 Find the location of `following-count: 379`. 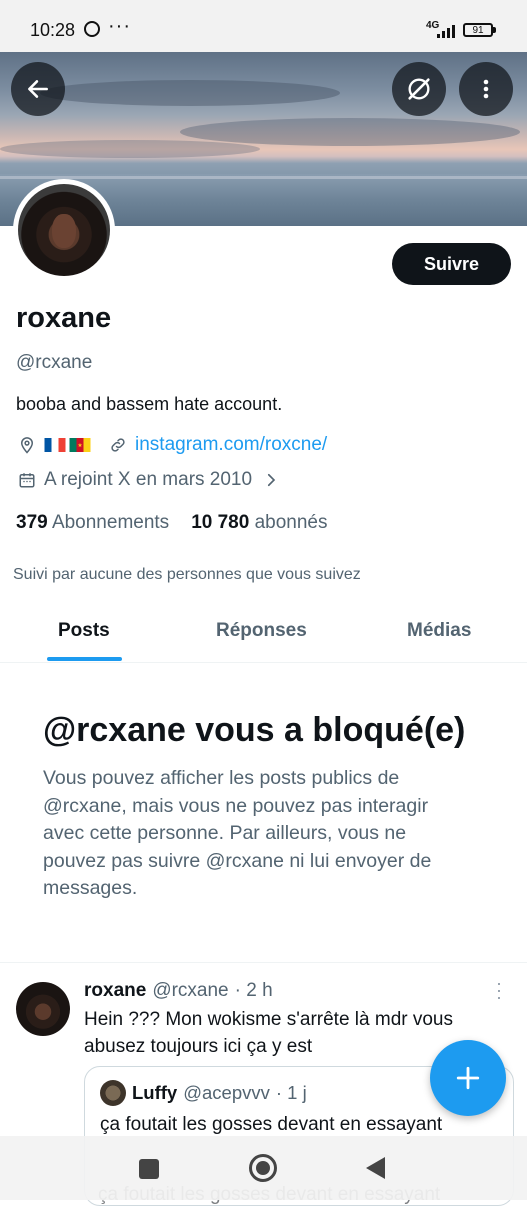

following-count: 379 is located at coordinates (32, 522).